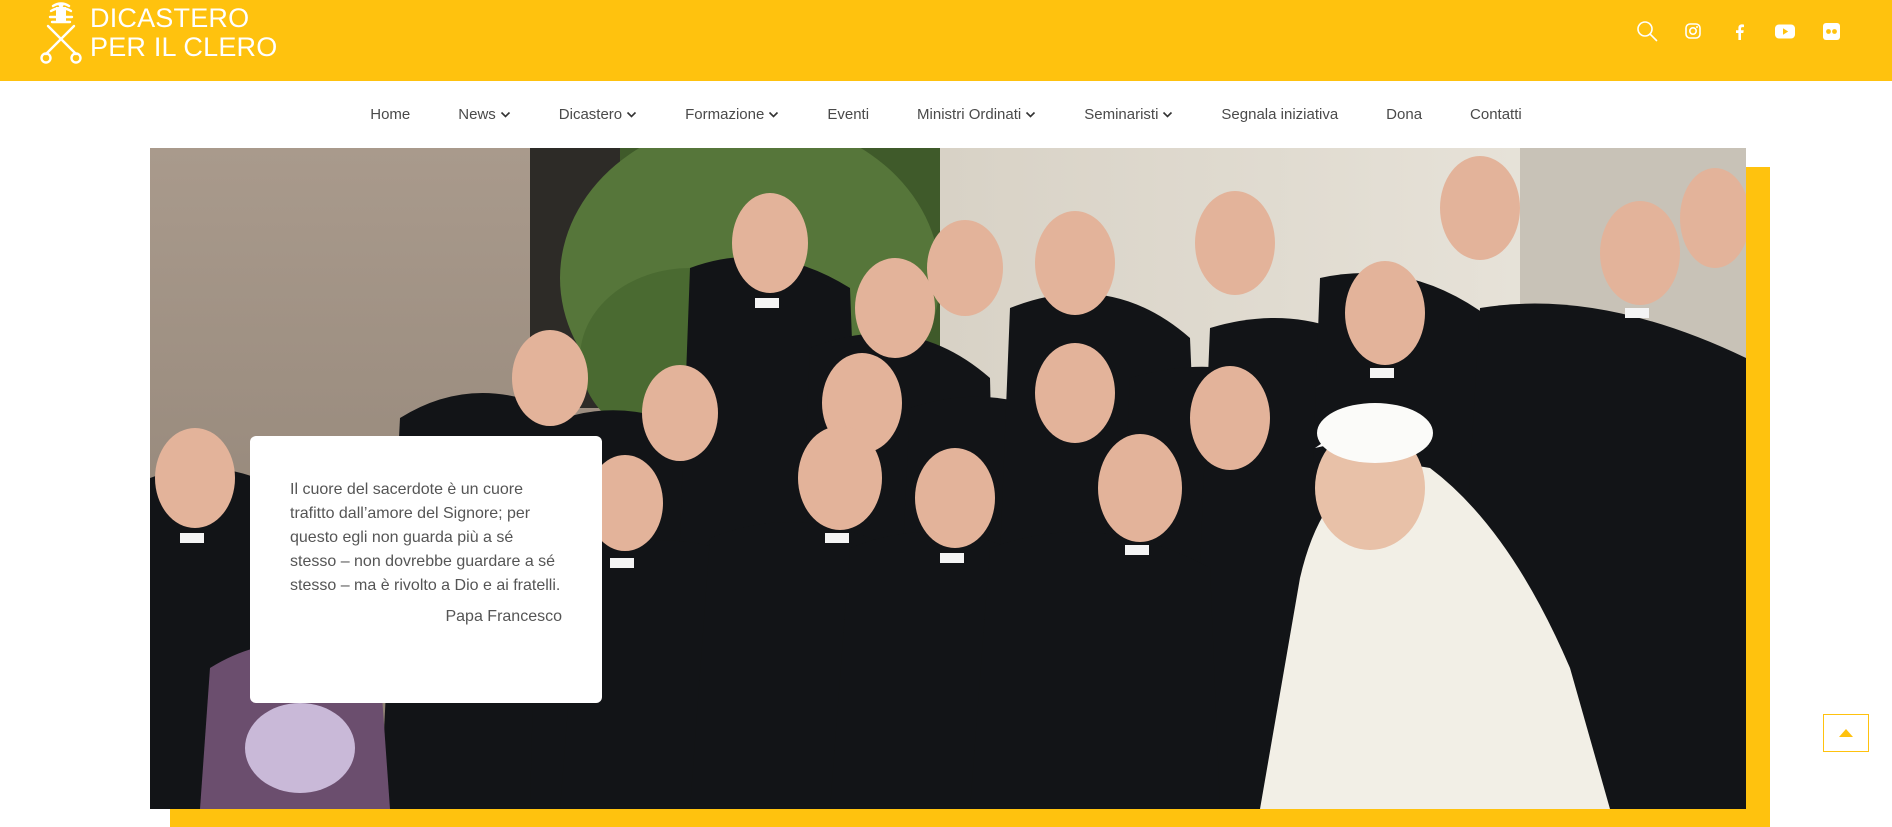 The height and width of the screenshot is (827, 1892). I want to click on nav-item-ministri-ordinati: Ministri Ordinati, so click(976, 114).